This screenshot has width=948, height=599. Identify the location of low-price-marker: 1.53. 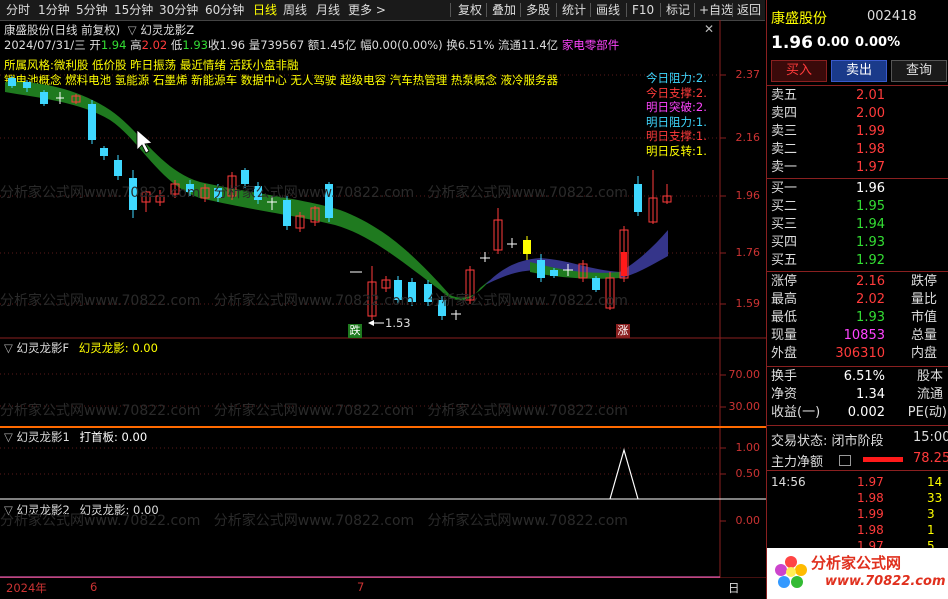
(398, 323).